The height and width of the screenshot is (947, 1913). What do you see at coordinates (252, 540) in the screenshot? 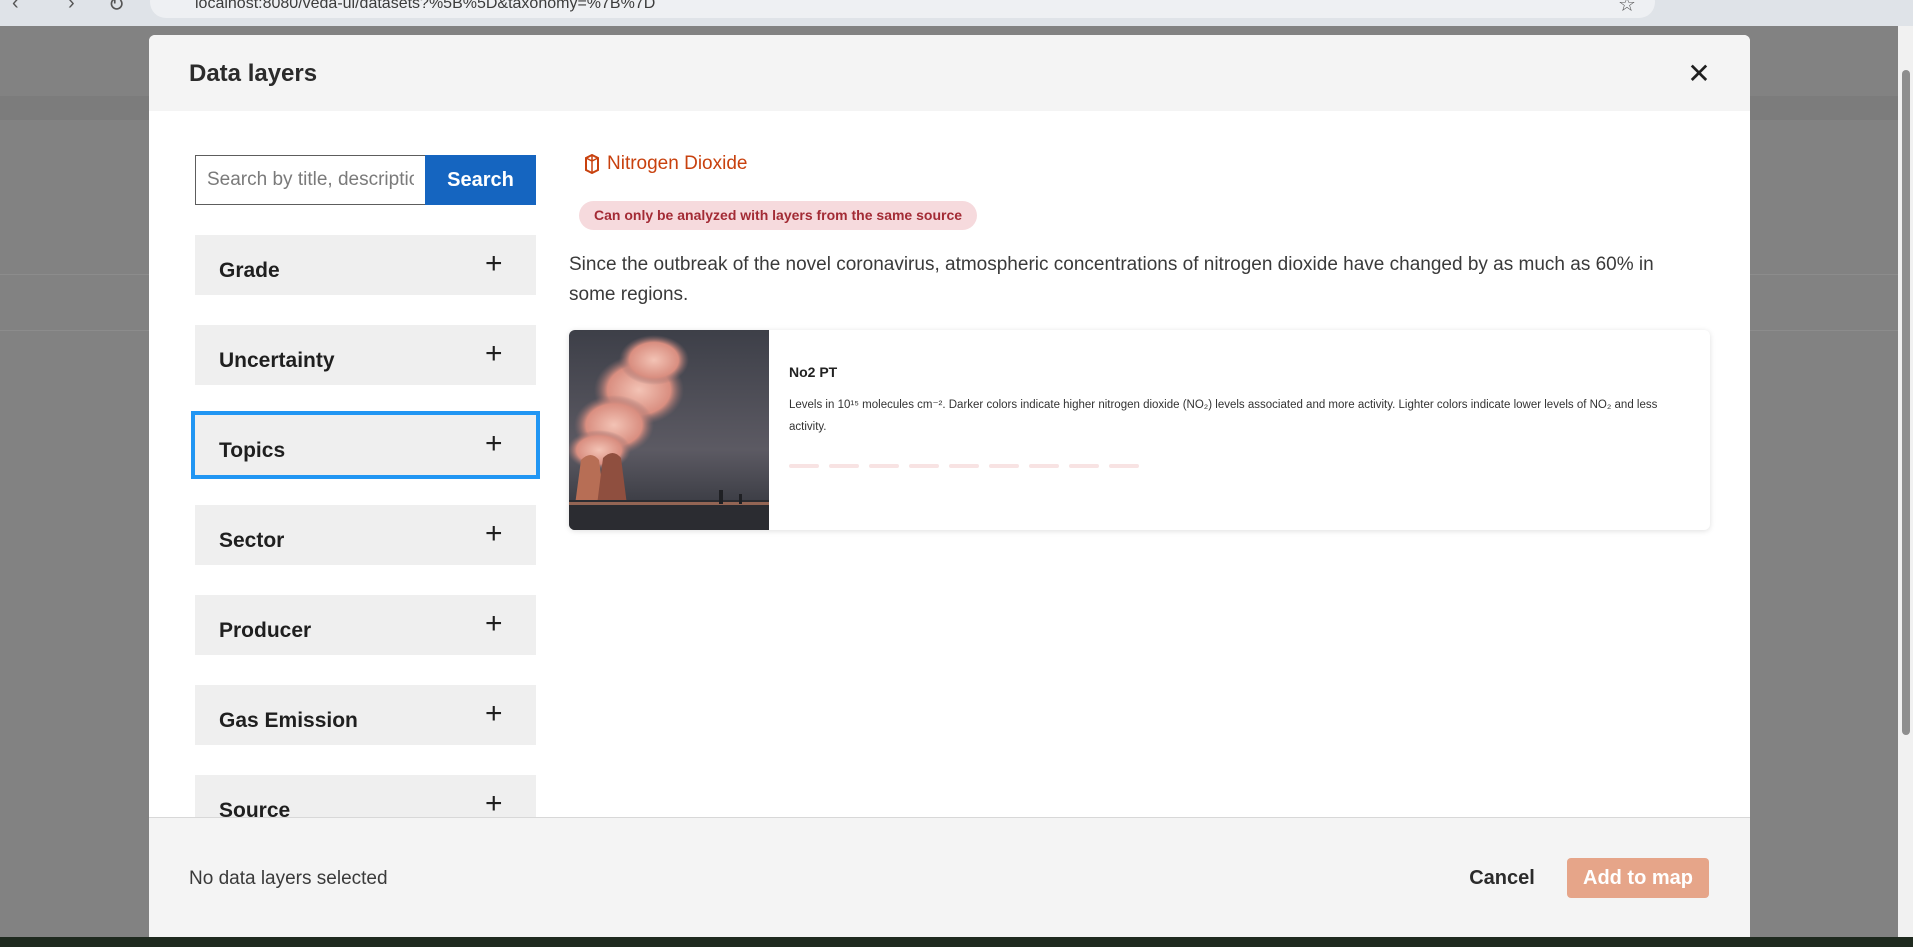
I see `filter-label: Sector` at bounding box center [252, 540].